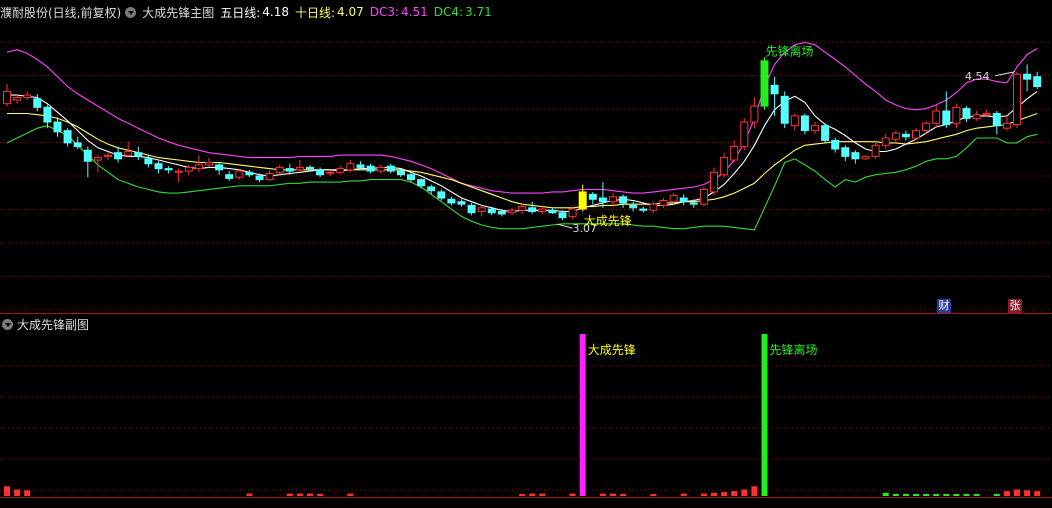  What do you see at coordinates (794, 349) in the screenshot?
I see `sell-signal-bar-label: 先锋离场` at bounding box center [794, 349].